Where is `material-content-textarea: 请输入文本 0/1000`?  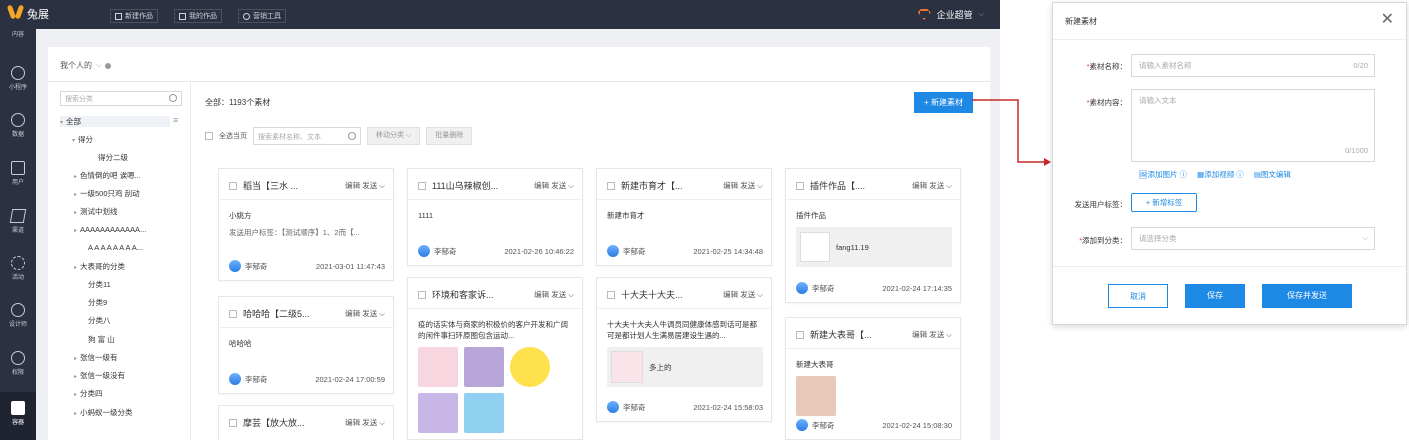
material-content-textarea: 请输入文本 0/1000 is located at coordinates (1253, 125).